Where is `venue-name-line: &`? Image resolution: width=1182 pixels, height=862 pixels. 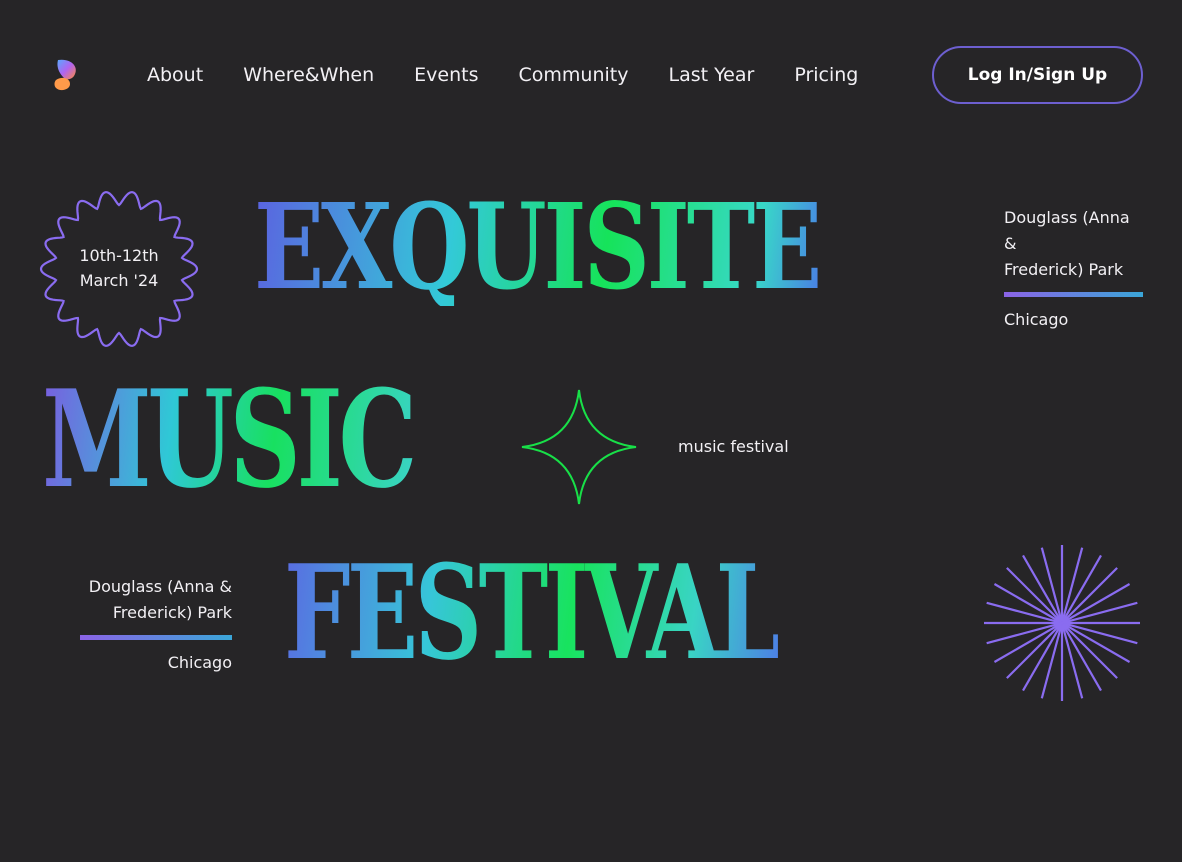
venue-name-line: & is located at coordinates (1010, 243).